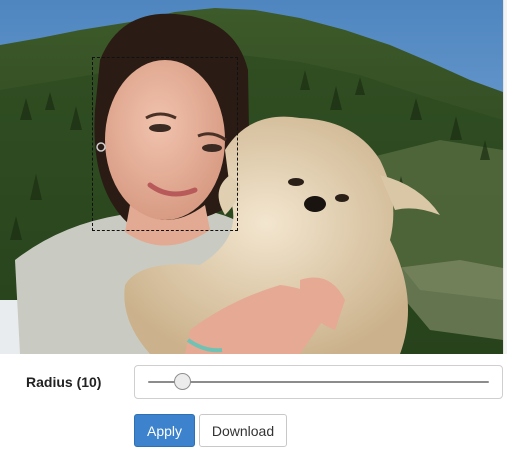 This screenshot has height=452, width=507. Describe the element at coordinates (505, 177) in the screenshot. I see `canvas-edge` at that location.